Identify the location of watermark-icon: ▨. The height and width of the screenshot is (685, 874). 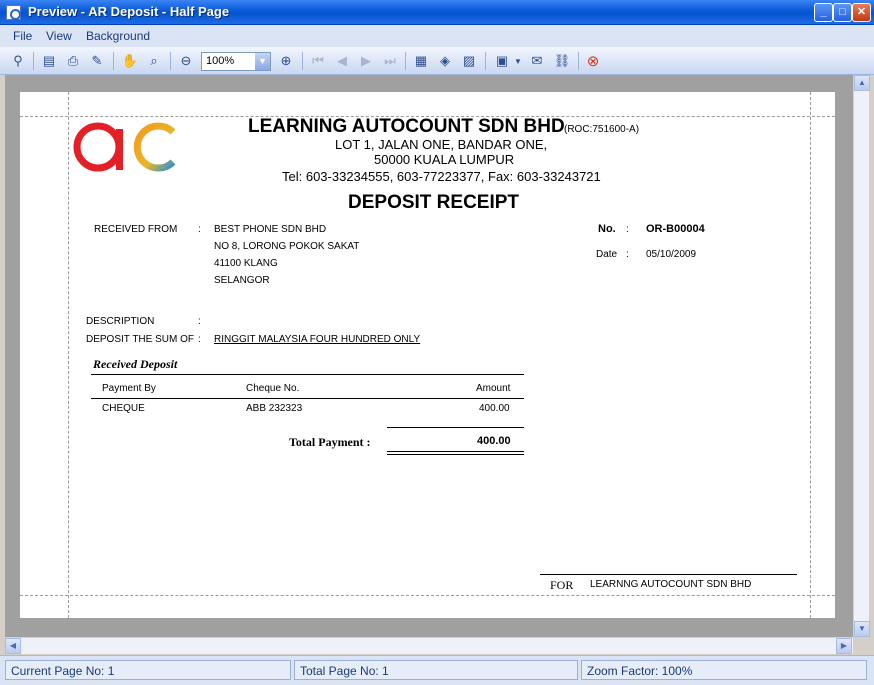
(469, 61).